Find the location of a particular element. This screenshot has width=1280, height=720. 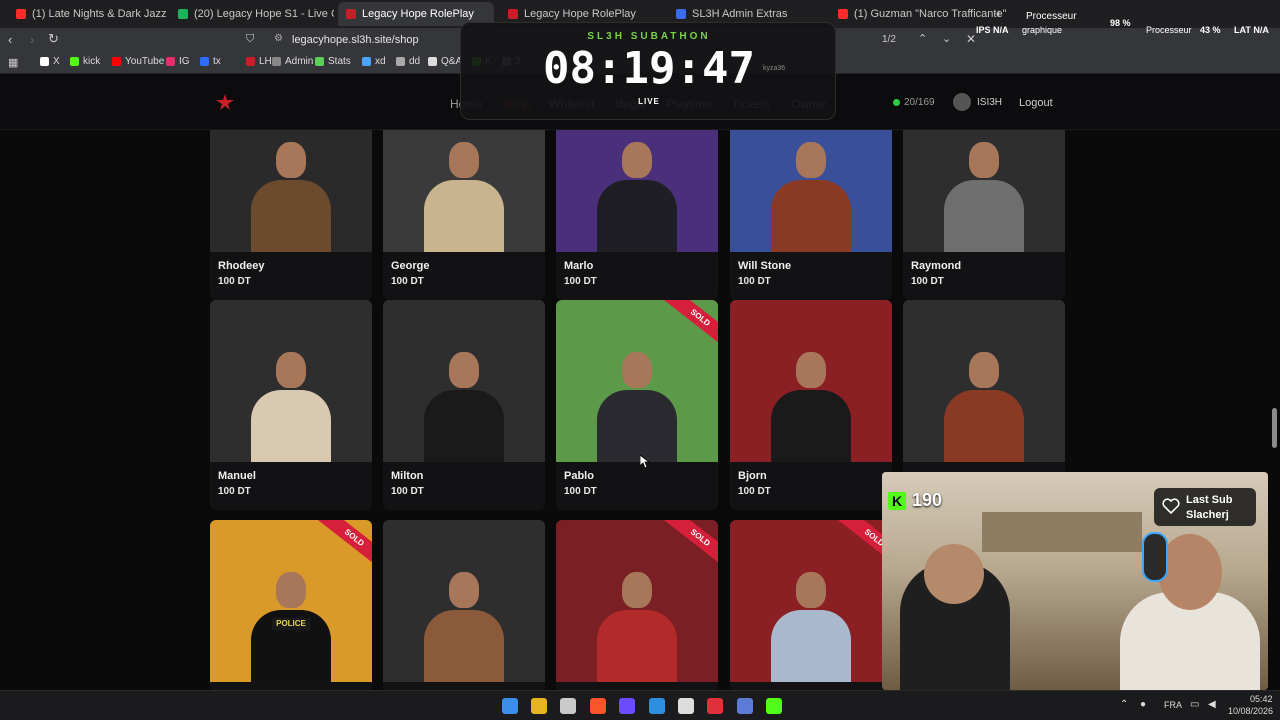

character-card: George 100 DT is located at coordinates (464, 215).